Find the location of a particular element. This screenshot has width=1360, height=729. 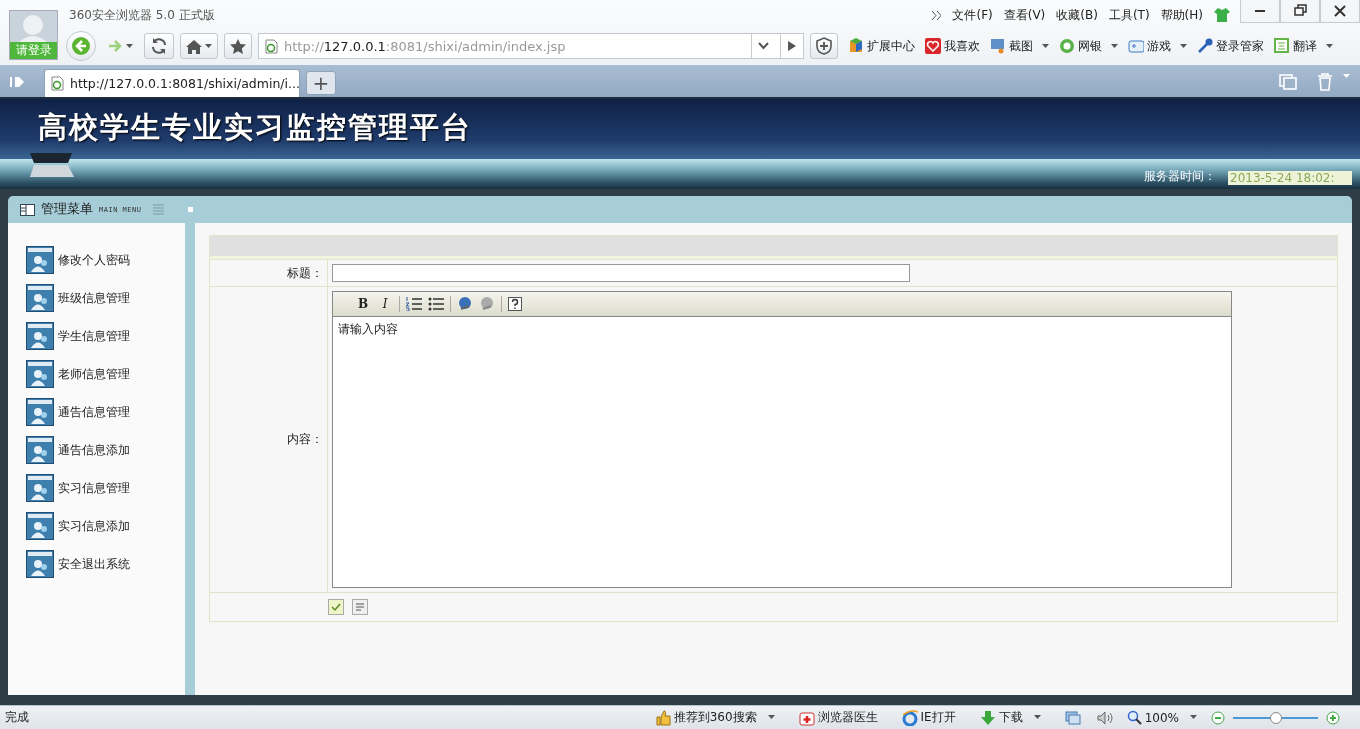

toolbar-button: 我喜欢 is located at coordinates (952, 46).